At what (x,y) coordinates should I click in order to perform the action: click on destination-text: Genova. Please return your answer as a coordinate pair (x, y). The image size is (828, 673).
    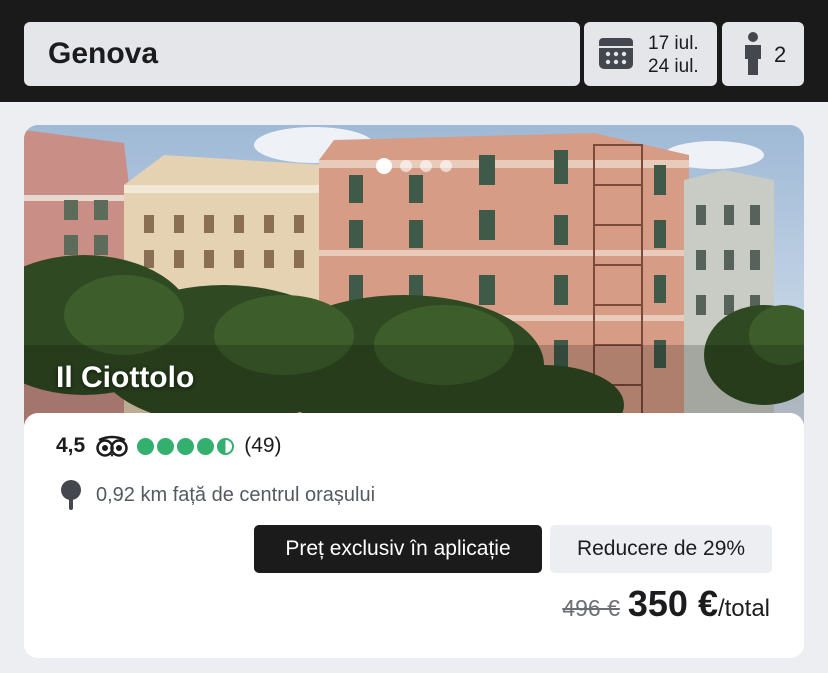
    Looking at the image, I should click on (103, 53).